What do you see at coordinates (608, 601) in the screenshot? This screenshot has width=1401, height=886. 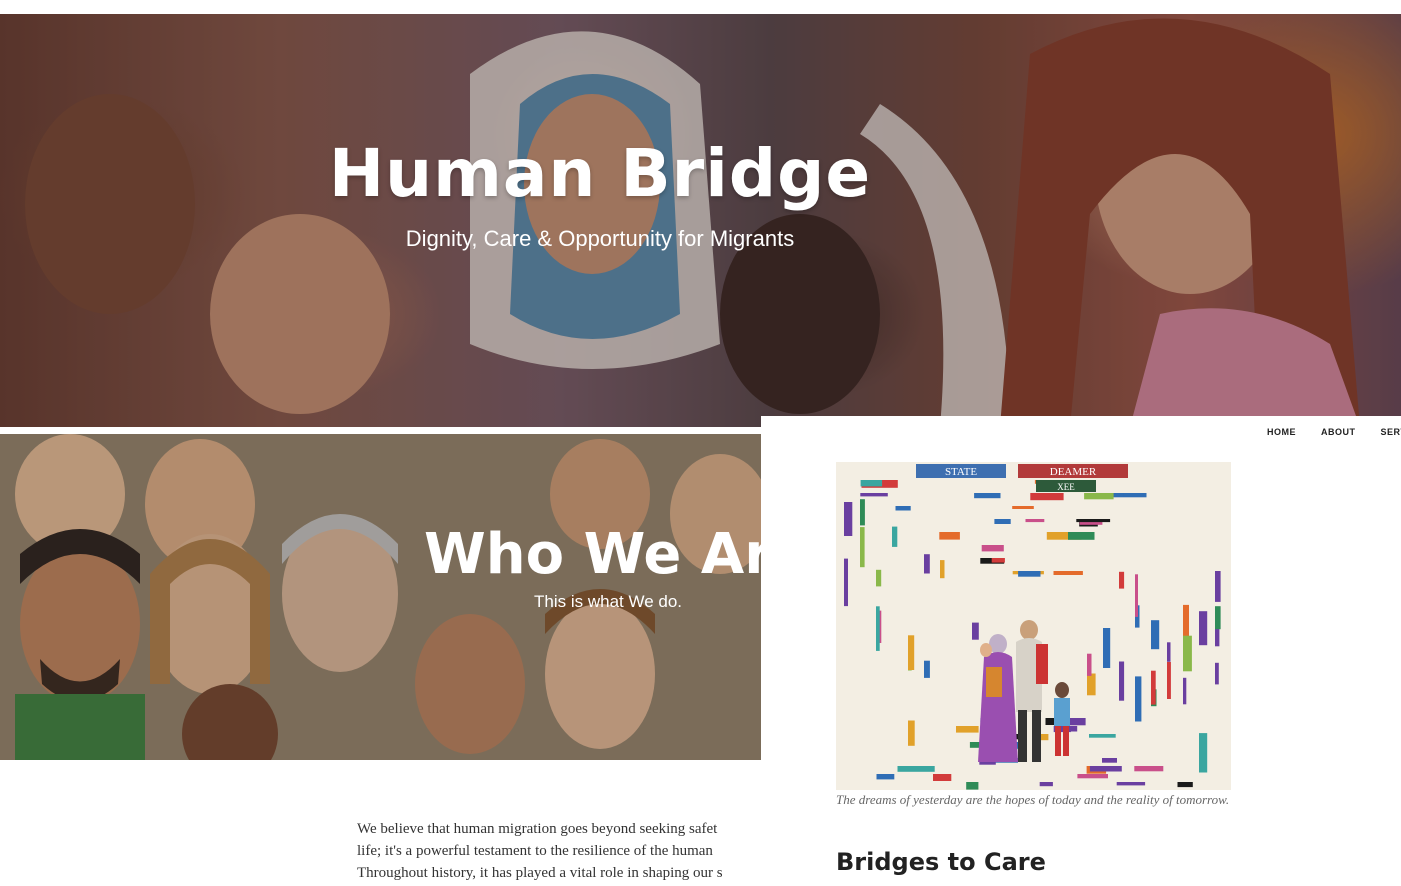 I see `who-subtitle: This is what We do.` at bounding box center [608, 601].